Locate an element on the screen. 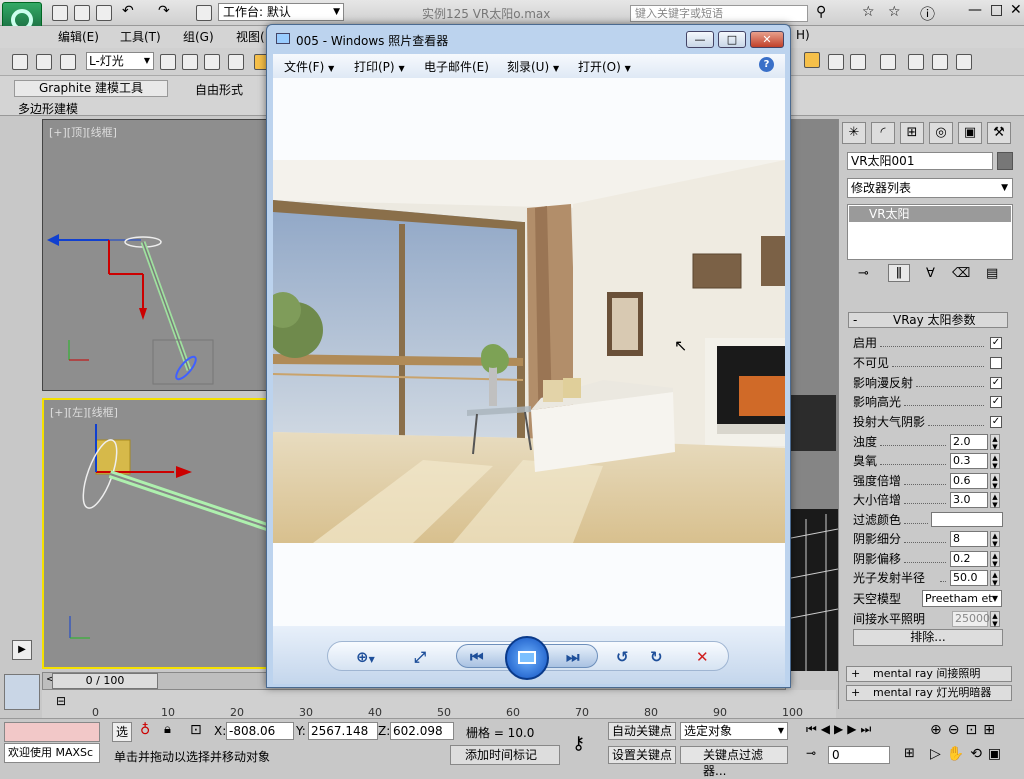 This screenshot has height=779, width=1024. filter-color-swatch is located at coordinates (967, 519).